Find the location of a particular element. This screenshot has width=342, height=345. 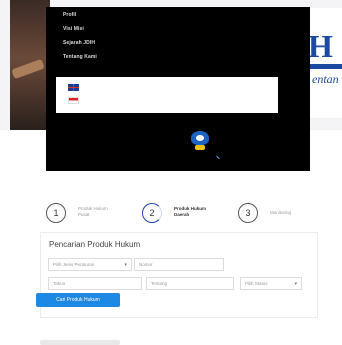

indonesia-flag-icon is located at coordinates (73, 100).